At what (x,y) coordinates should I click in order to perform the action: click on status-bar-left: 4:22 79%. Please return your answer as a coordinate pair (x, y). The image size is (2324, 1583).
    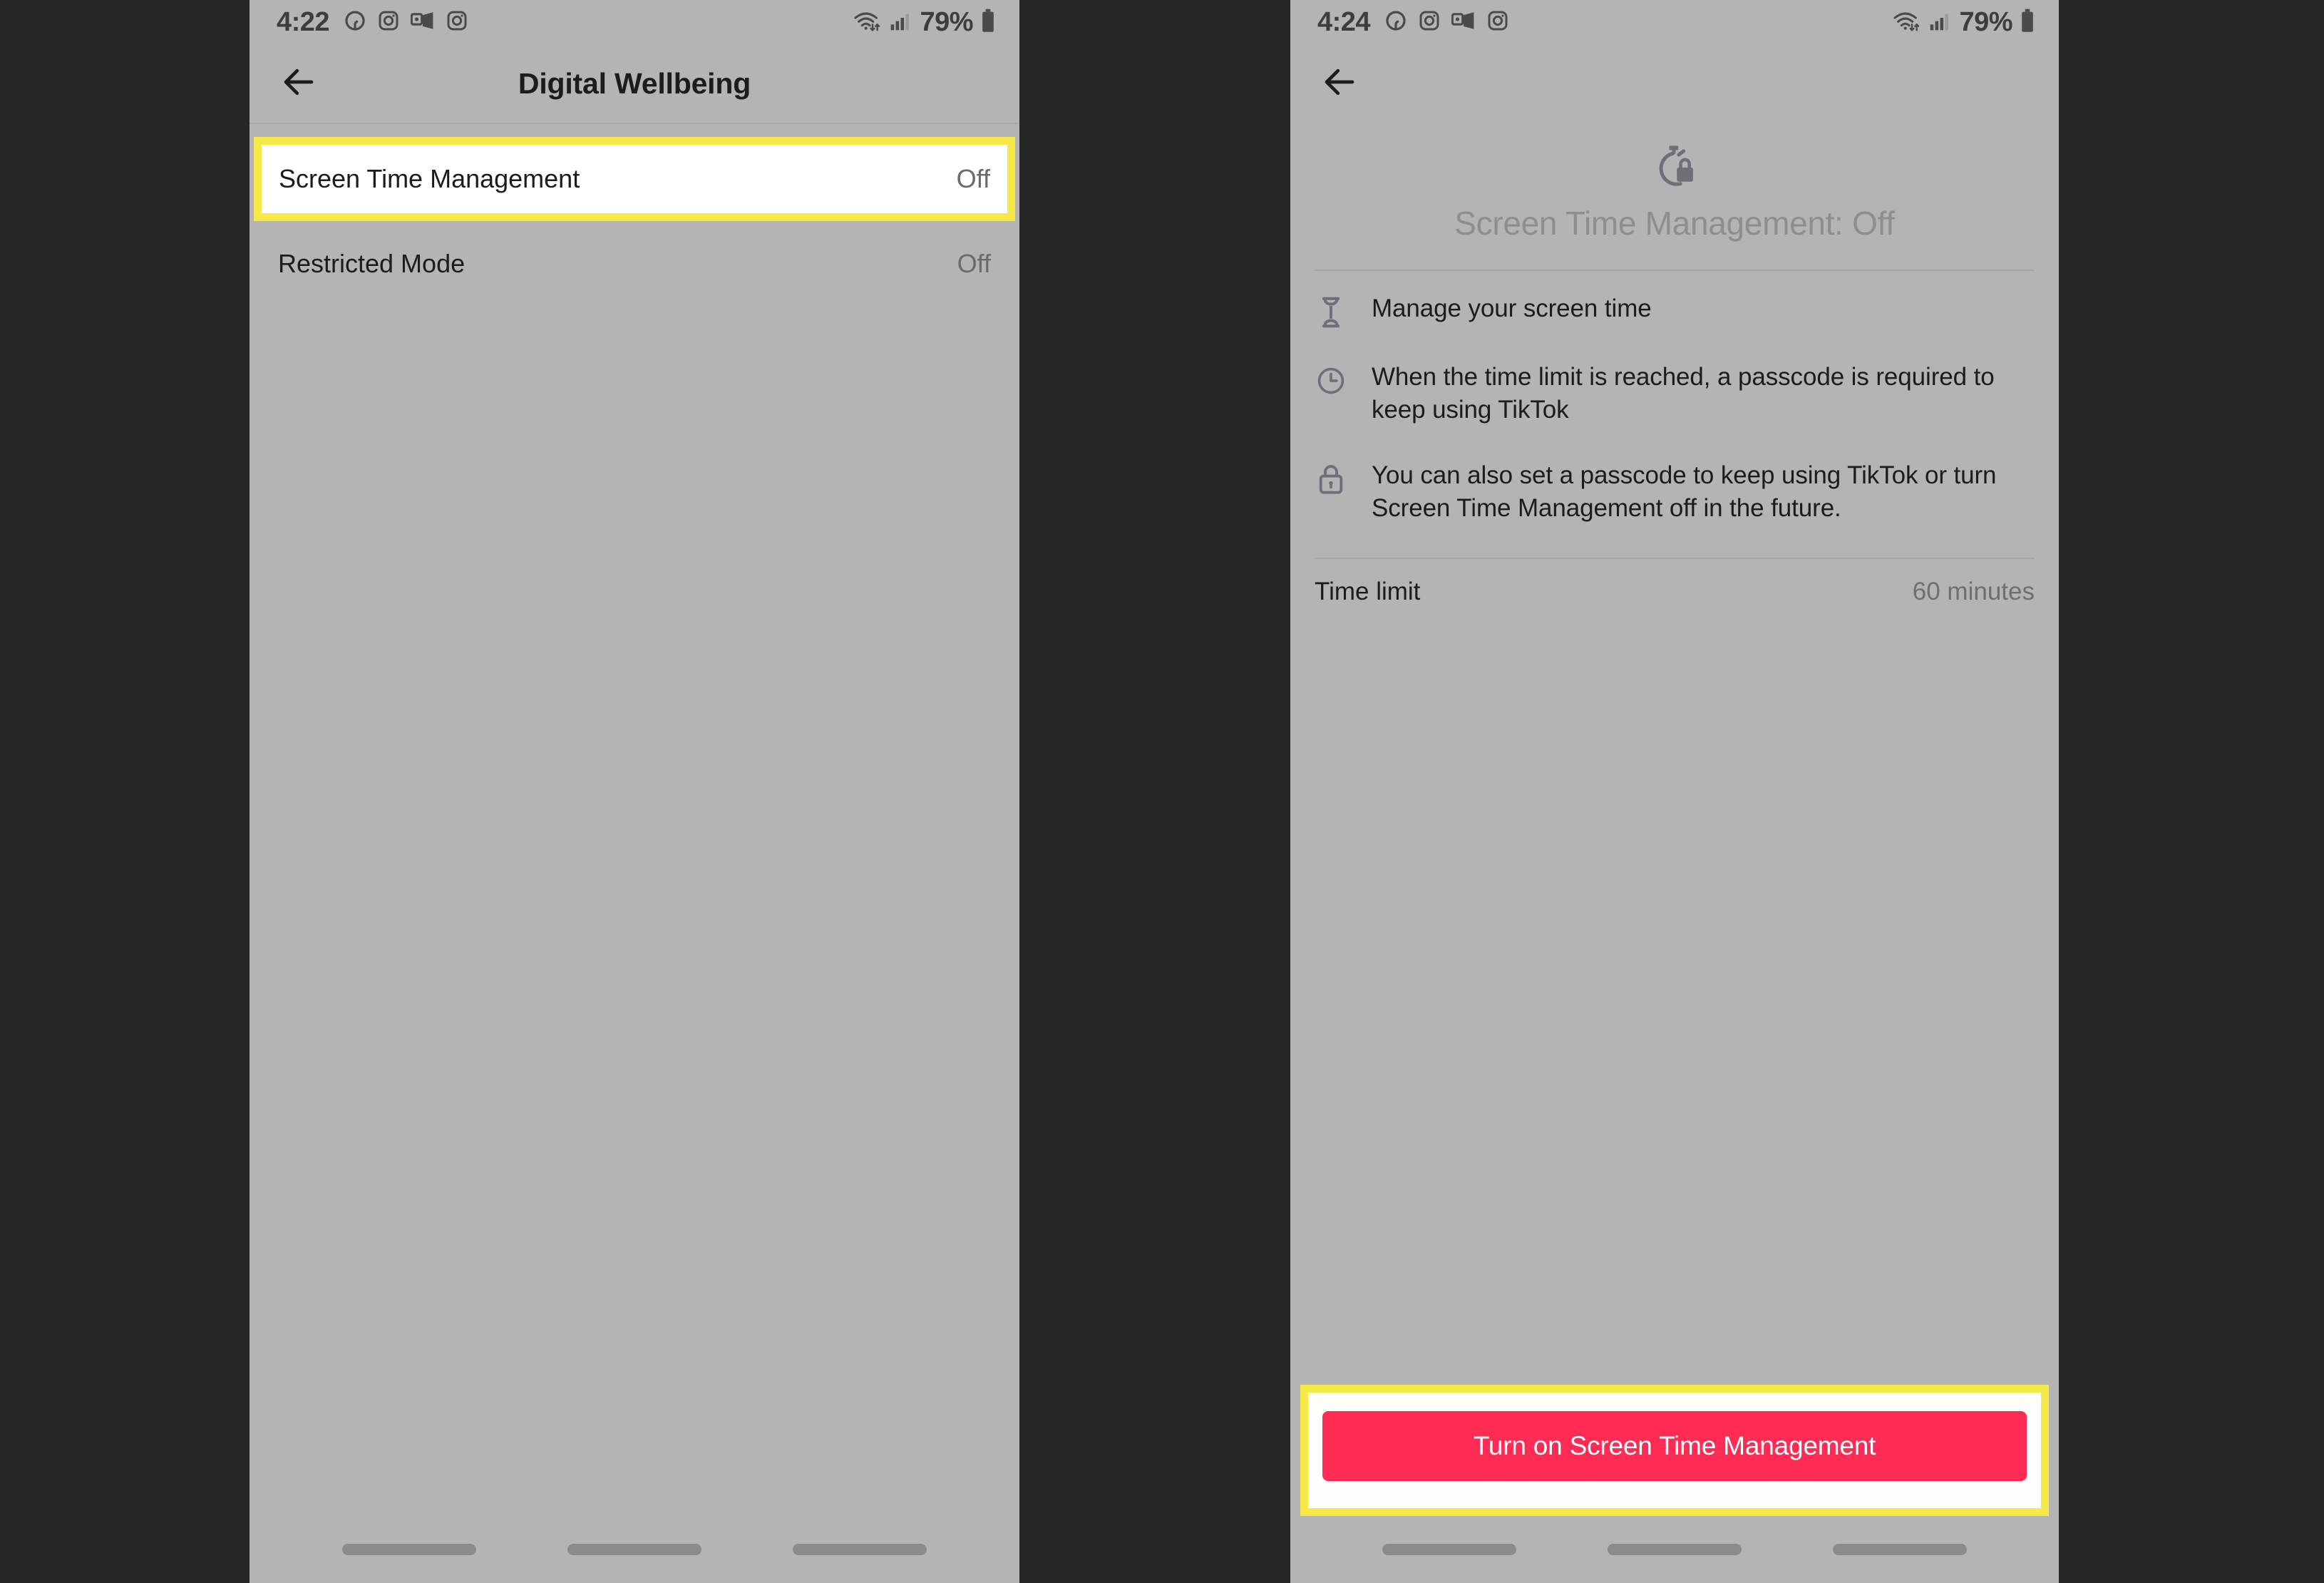
    Looking at the image, I should click on (634, 22).